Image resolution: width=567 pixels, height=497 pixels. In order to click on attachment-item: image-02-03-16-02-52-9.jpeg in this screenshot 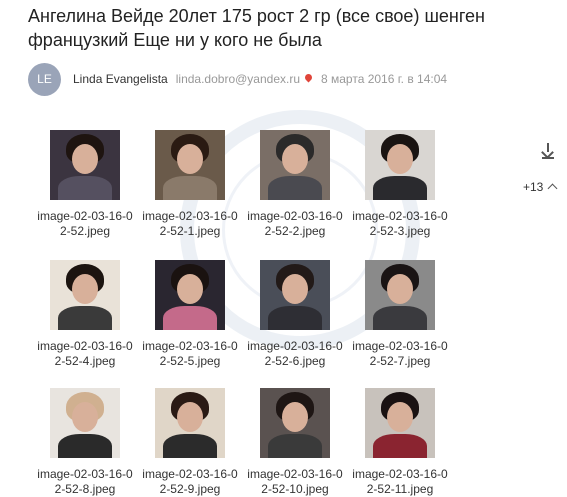, I will do `click(190, 442)`.